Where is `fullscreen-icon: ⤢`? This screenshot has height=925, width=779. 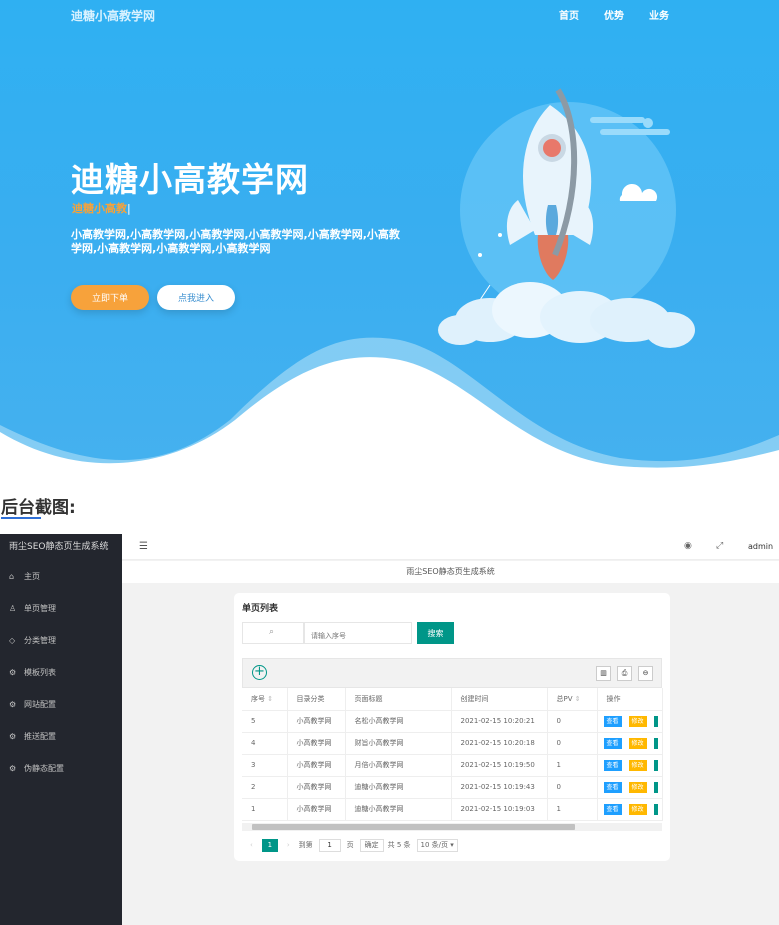
fullscreen-icon: ⤢ is located at coordinates (719, 546).